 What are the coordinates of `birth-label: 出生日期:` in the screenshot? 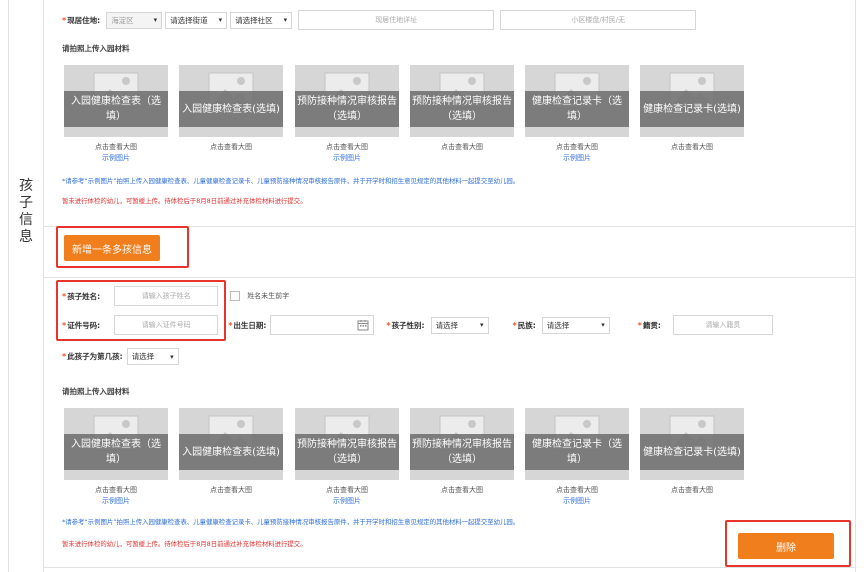 It's located at (250, 325).